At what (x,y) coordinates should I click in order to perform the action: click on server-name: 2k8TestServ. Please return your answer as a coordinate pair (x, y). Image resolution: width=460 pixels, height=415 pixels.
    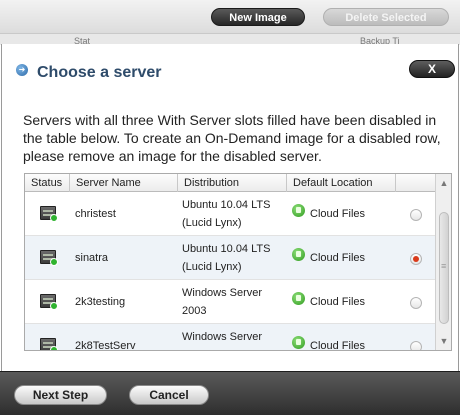
    Looking at the image, I should click on (105, 345).